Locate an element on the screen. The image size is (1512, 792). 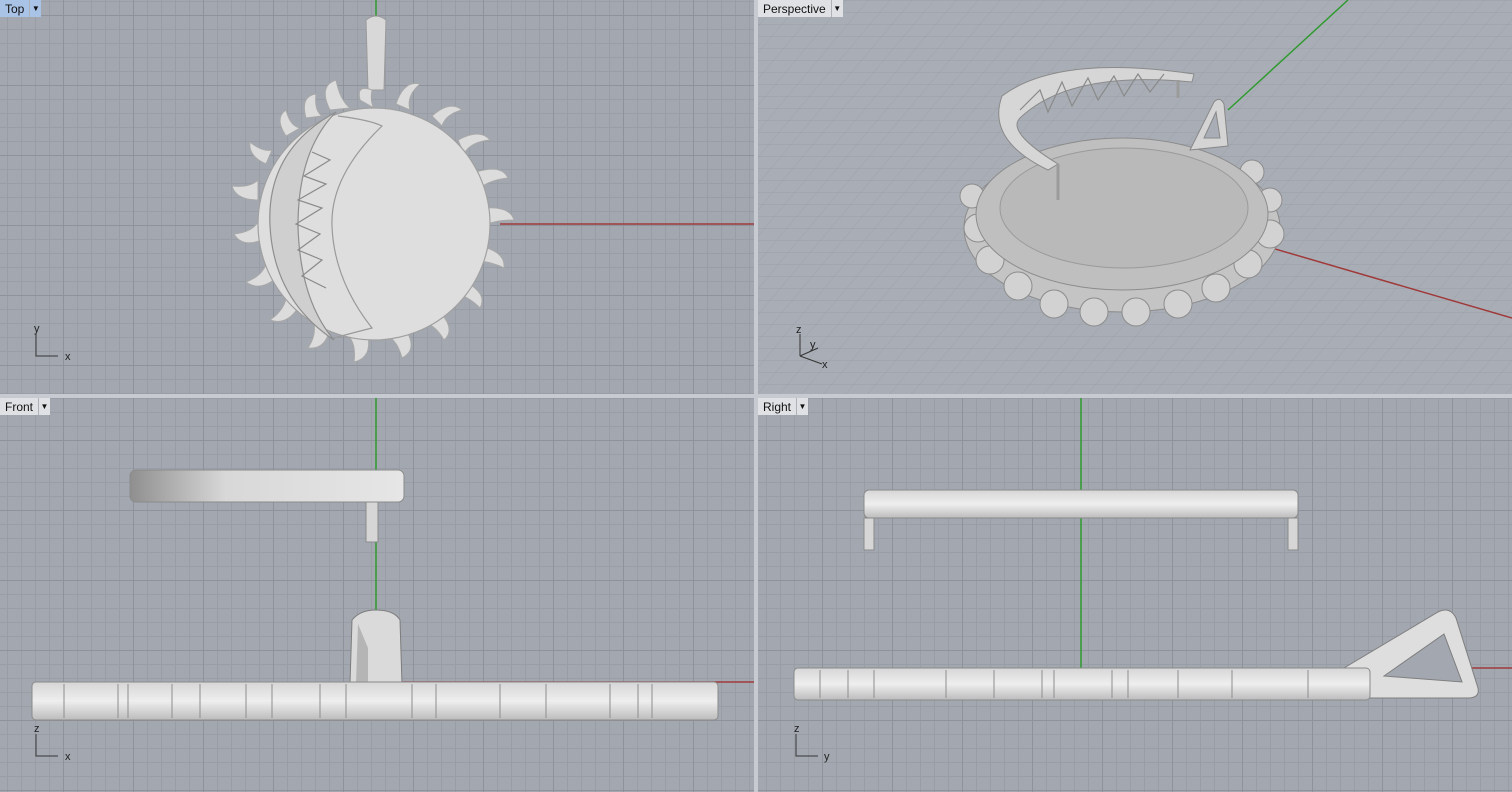
viewport-title: Perspective is located at coordinates (795, 8).